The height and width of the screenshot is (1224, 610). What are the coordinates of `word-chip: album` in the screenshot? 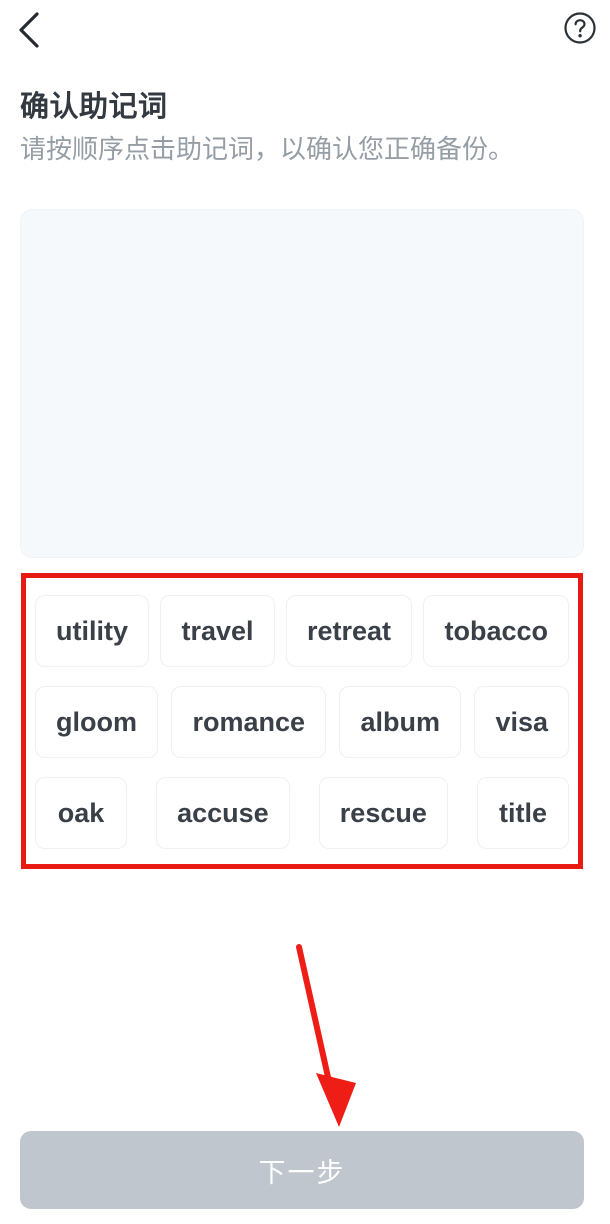 It's located at (400, 722).